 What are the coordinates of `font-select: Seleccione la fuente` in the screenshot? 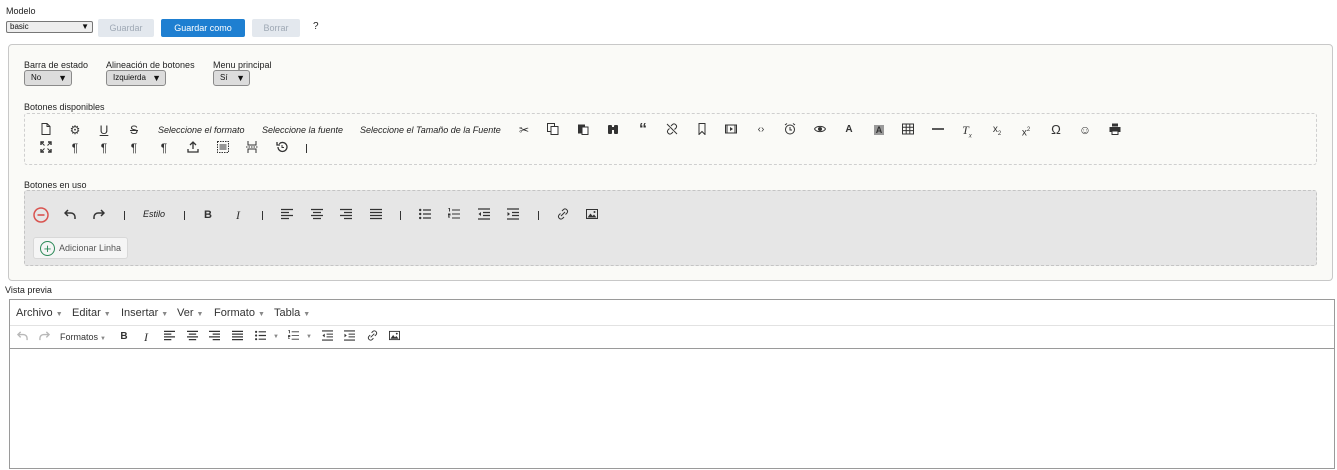 It's located at (302, 130).